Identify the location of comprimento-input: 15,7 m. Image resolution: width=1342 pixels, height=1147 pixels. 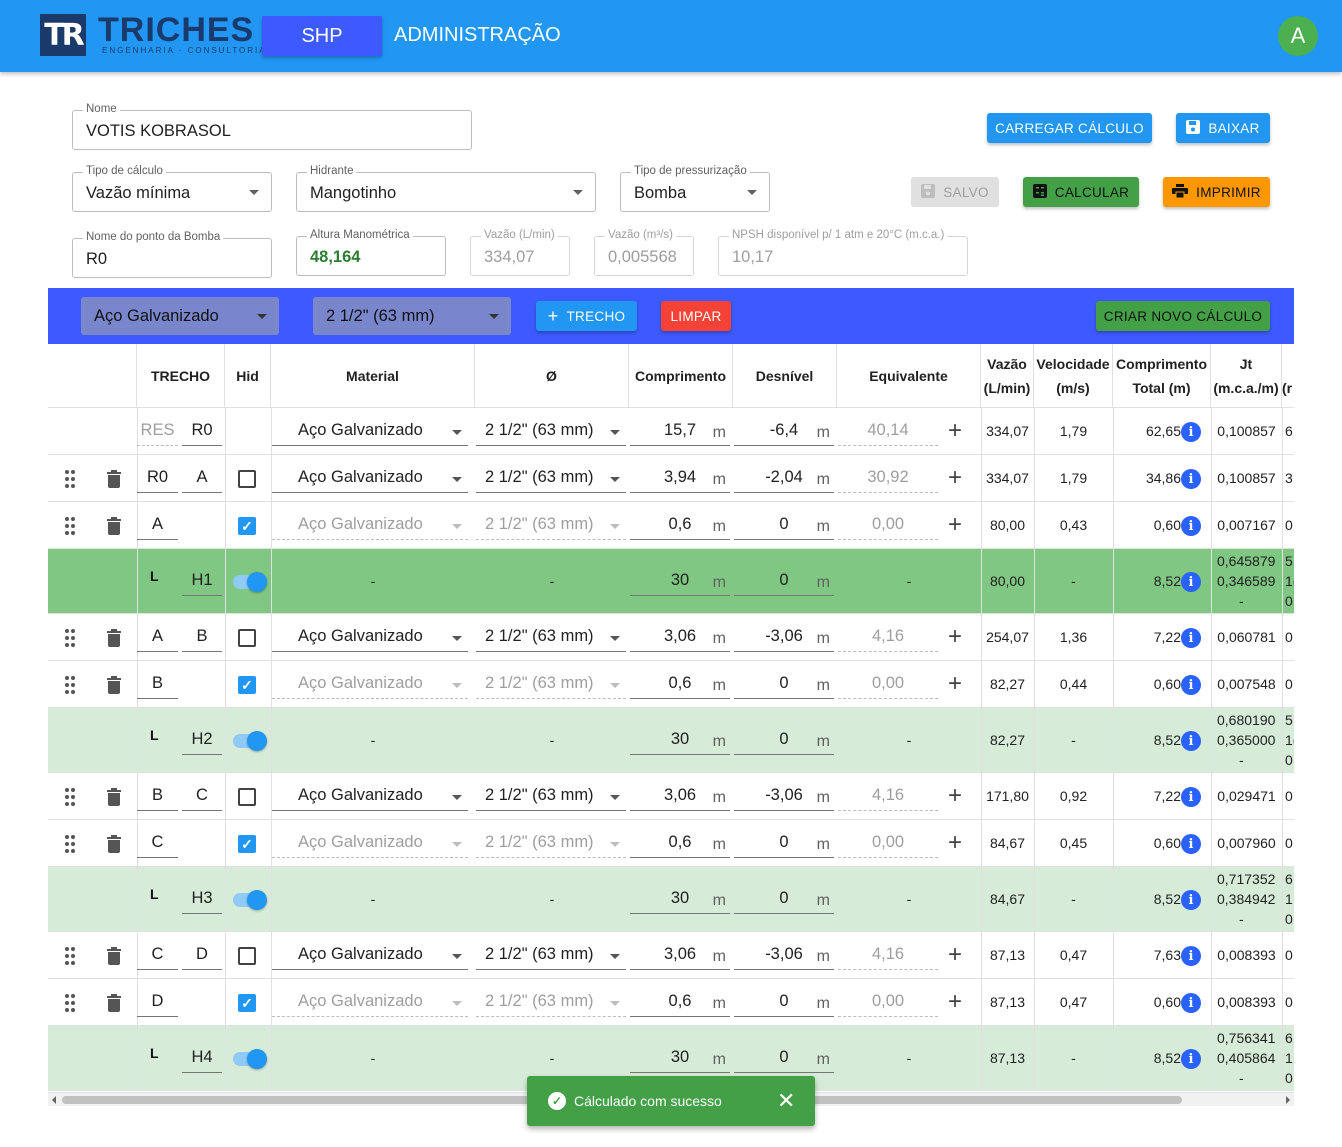
(680, 431).